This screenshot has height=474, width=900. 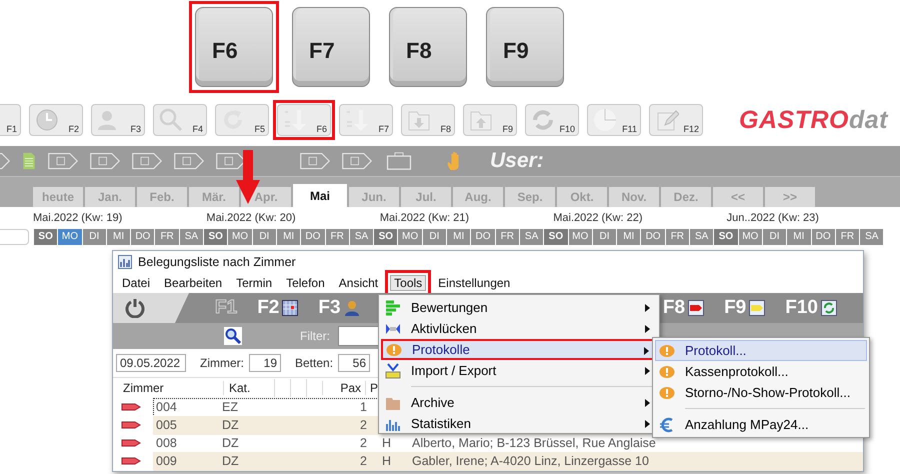 I want to click on keyboard-key: F8, so click(x=428, y=47).